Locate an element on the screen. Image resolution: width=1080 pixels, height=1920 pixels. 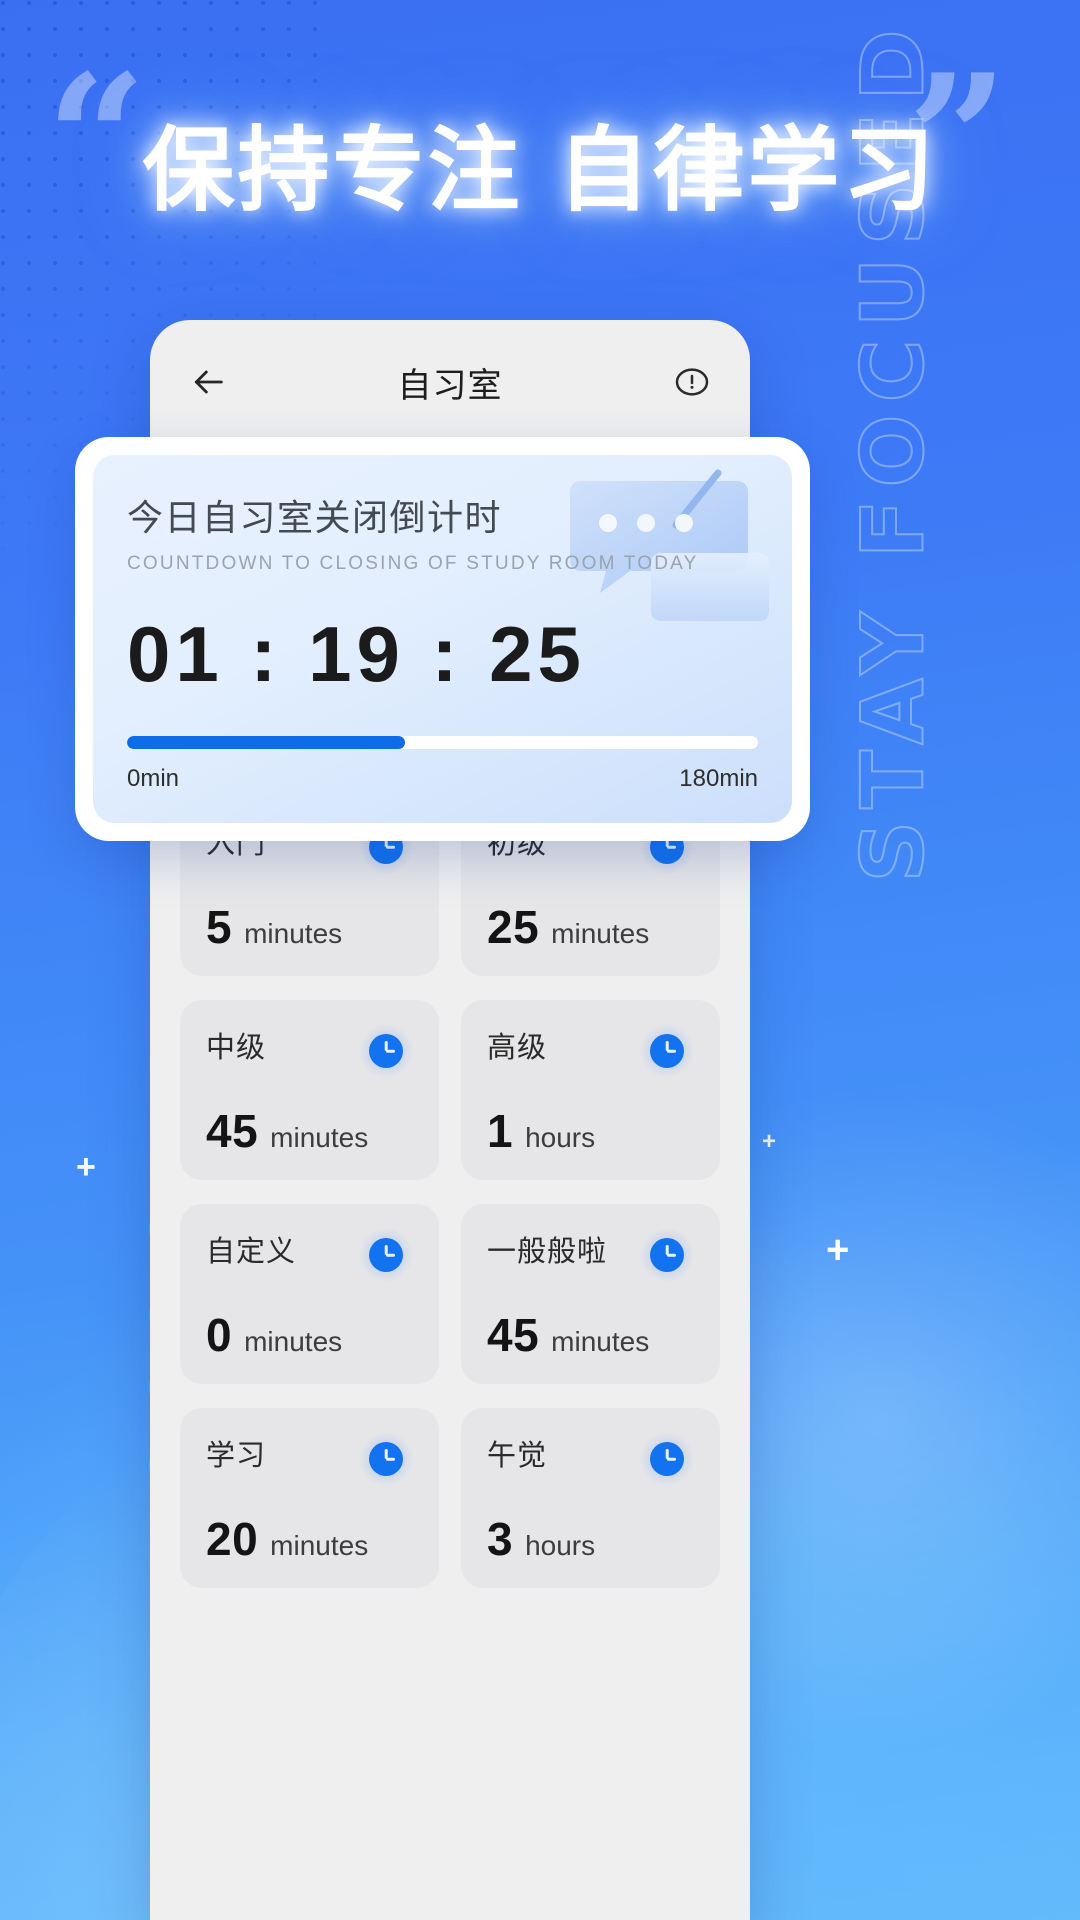
duration-tile: 午觉 3 hours is located at coordinates (590, 1498).